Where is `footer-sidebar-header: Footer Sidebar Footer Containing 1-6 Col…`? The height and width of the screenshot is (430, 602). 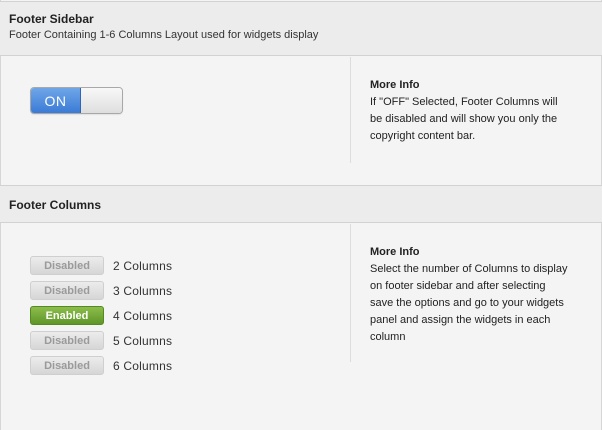 footer-sidebar-header: Footer Sidebar Footer Containing 1-6 Col… is located at coordinates (301, 28).